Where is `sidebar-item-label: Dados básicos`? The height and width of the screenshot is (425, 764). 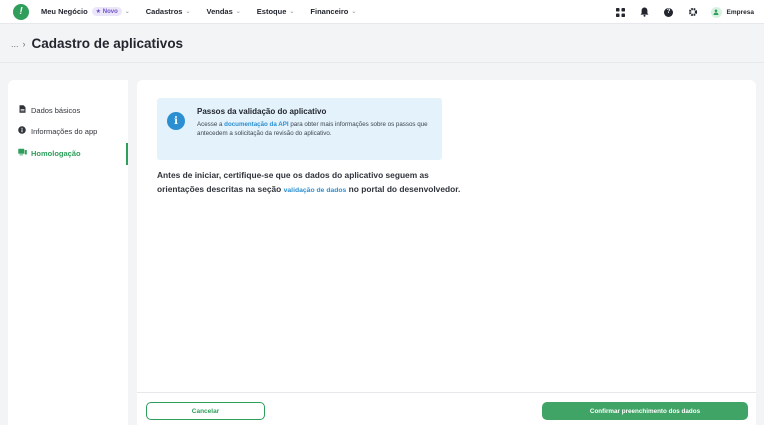
sidebar-item-label: Dados básicos is located at coordinates (56, 110).